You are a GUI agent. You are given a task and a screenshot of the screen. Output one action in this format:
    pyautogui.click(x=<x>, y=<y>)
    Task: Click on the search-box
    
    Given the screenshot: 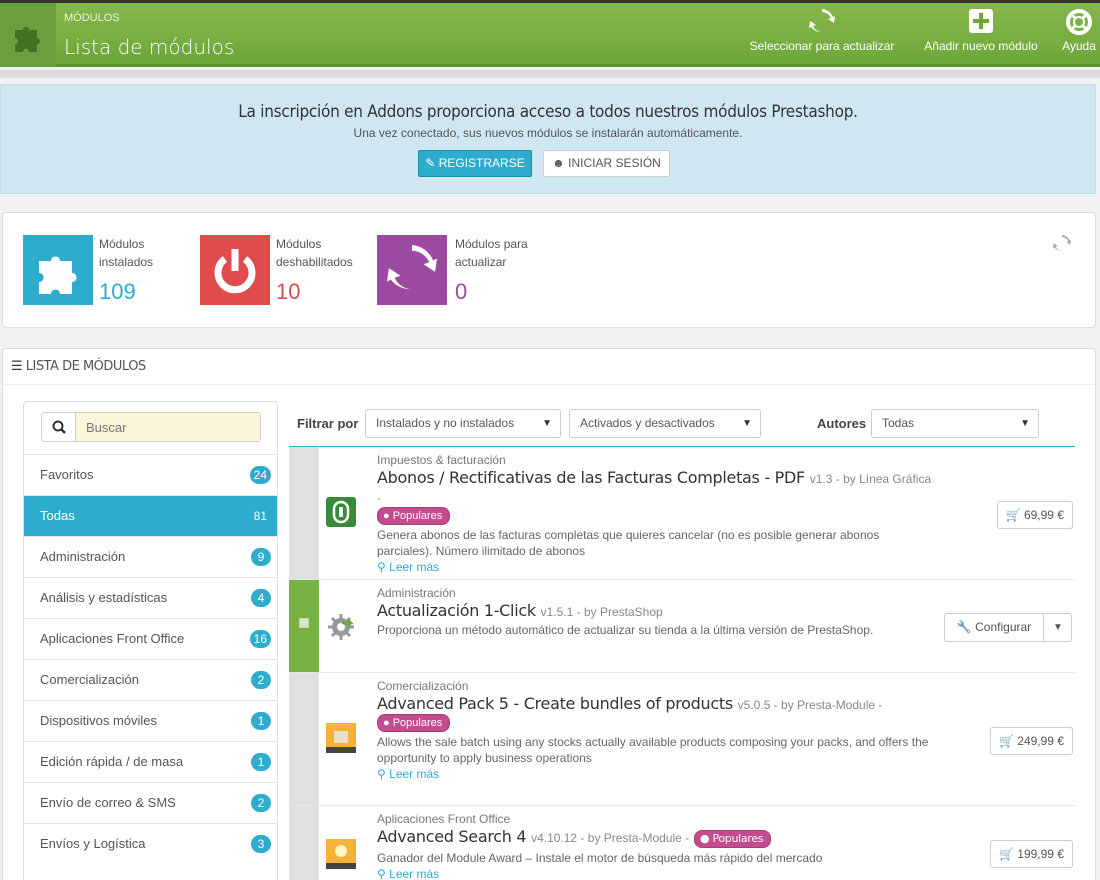 What is the action you would take?
    pyautogui.click(x=151, y=427)
    